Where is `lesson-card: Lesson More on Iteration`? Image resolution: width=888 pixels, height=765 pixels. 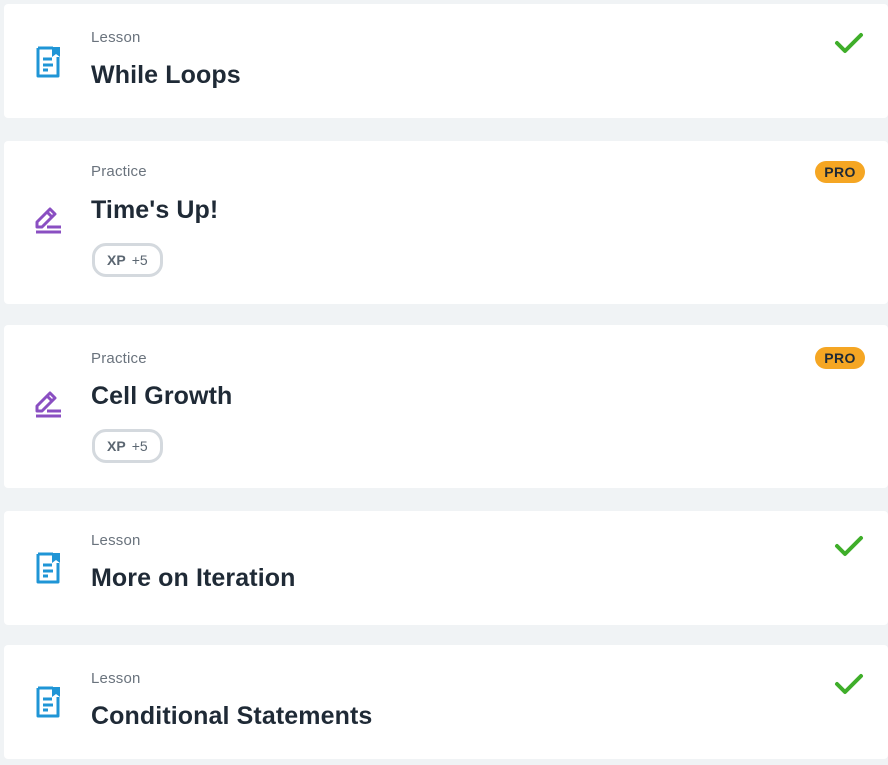 lesson-card: Lesson More on Iteration is located at coordinates (446, 568).